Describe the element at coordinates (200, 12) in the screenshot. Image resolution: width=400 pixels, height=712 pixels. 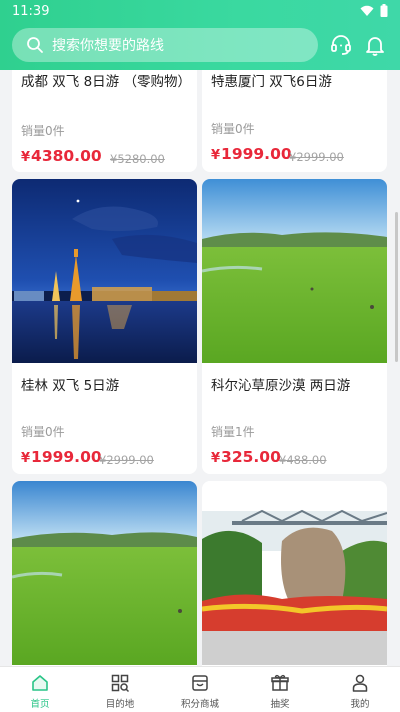
I see `status-bar: 11:39` at that location.